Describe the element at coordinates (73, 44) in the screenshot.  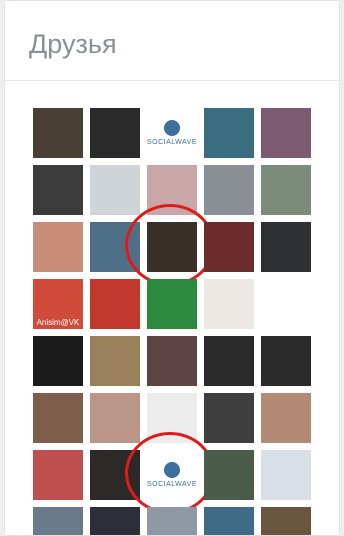
I see `widget-title: Друзья` at that location.